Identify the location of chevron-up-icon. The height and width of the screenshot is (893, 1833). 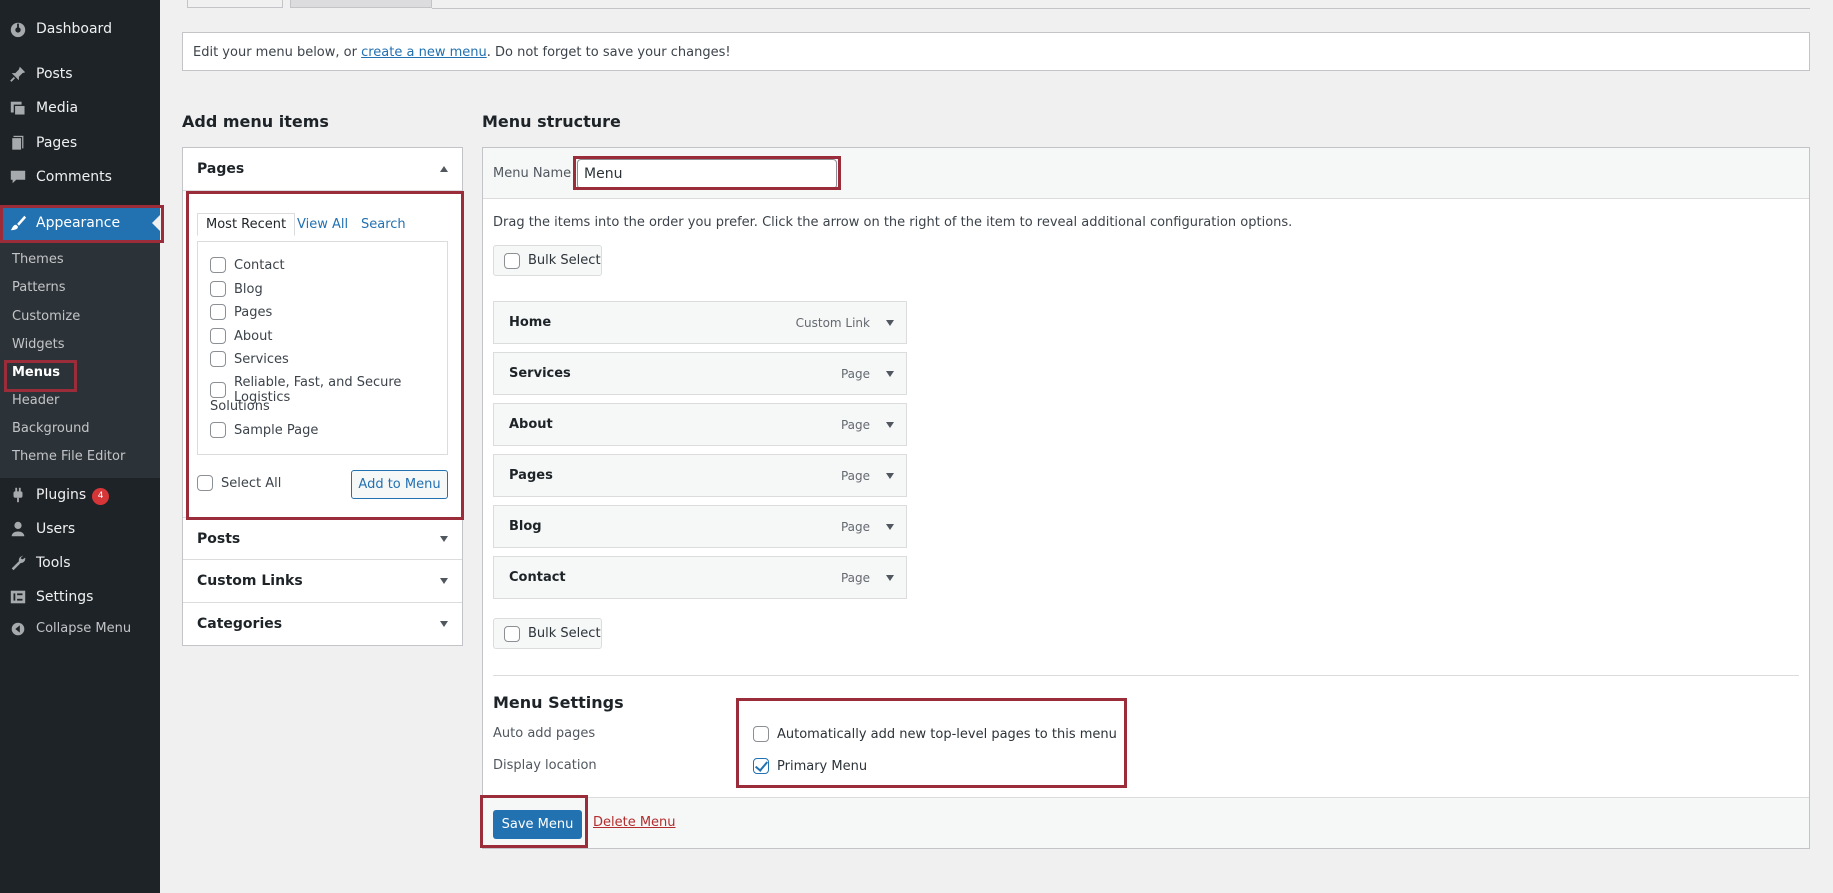
(444, 169).